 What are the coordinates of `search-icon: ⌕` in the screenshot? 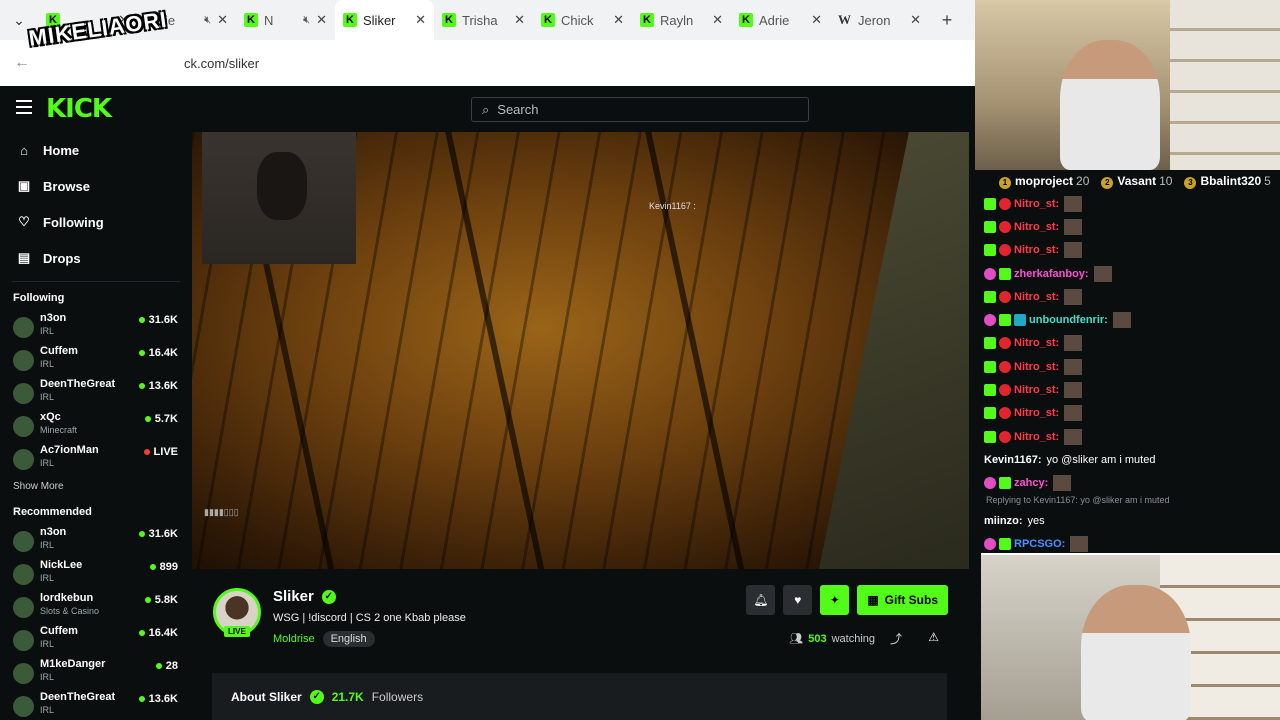 It's located at (486, 109).